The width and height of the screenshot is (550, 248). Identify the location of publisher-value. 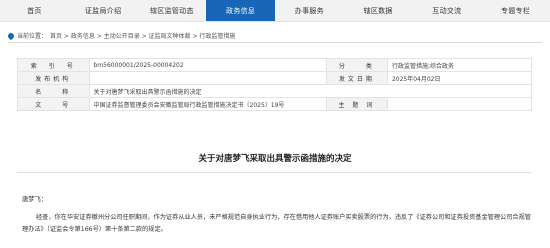
(207, 78).